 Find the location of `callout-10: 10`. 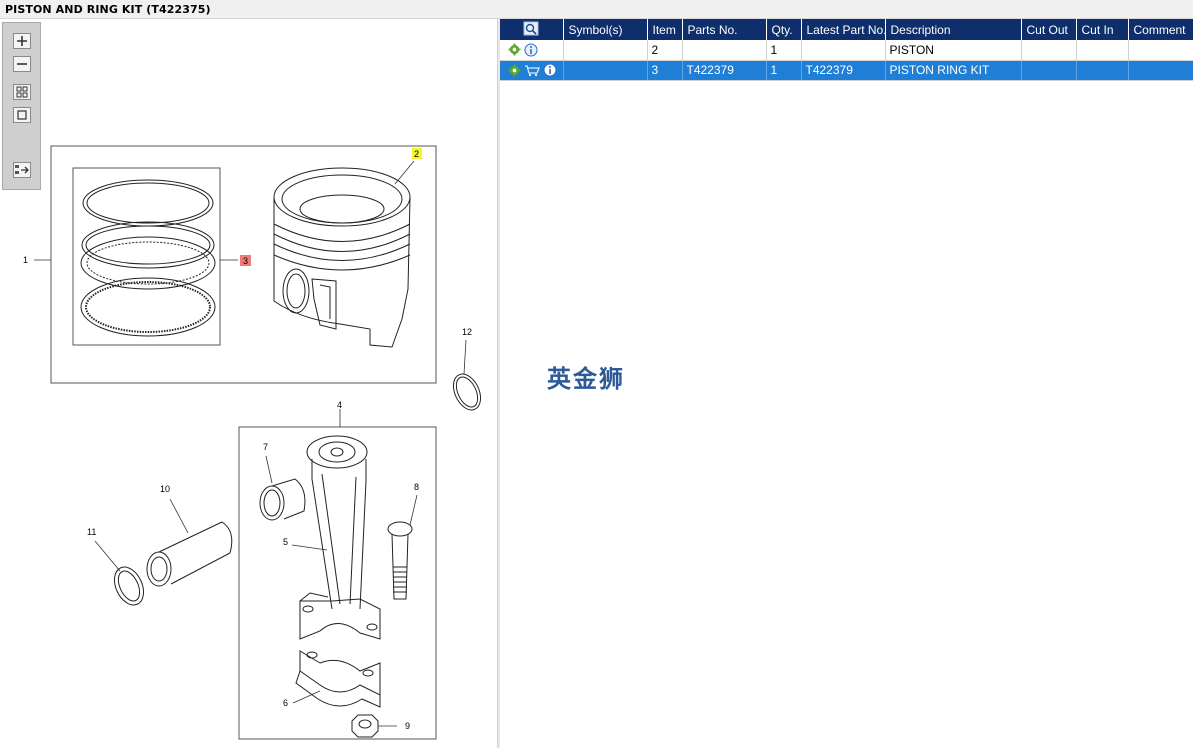

callout-10: 10 is located at coordinates (165, 489).